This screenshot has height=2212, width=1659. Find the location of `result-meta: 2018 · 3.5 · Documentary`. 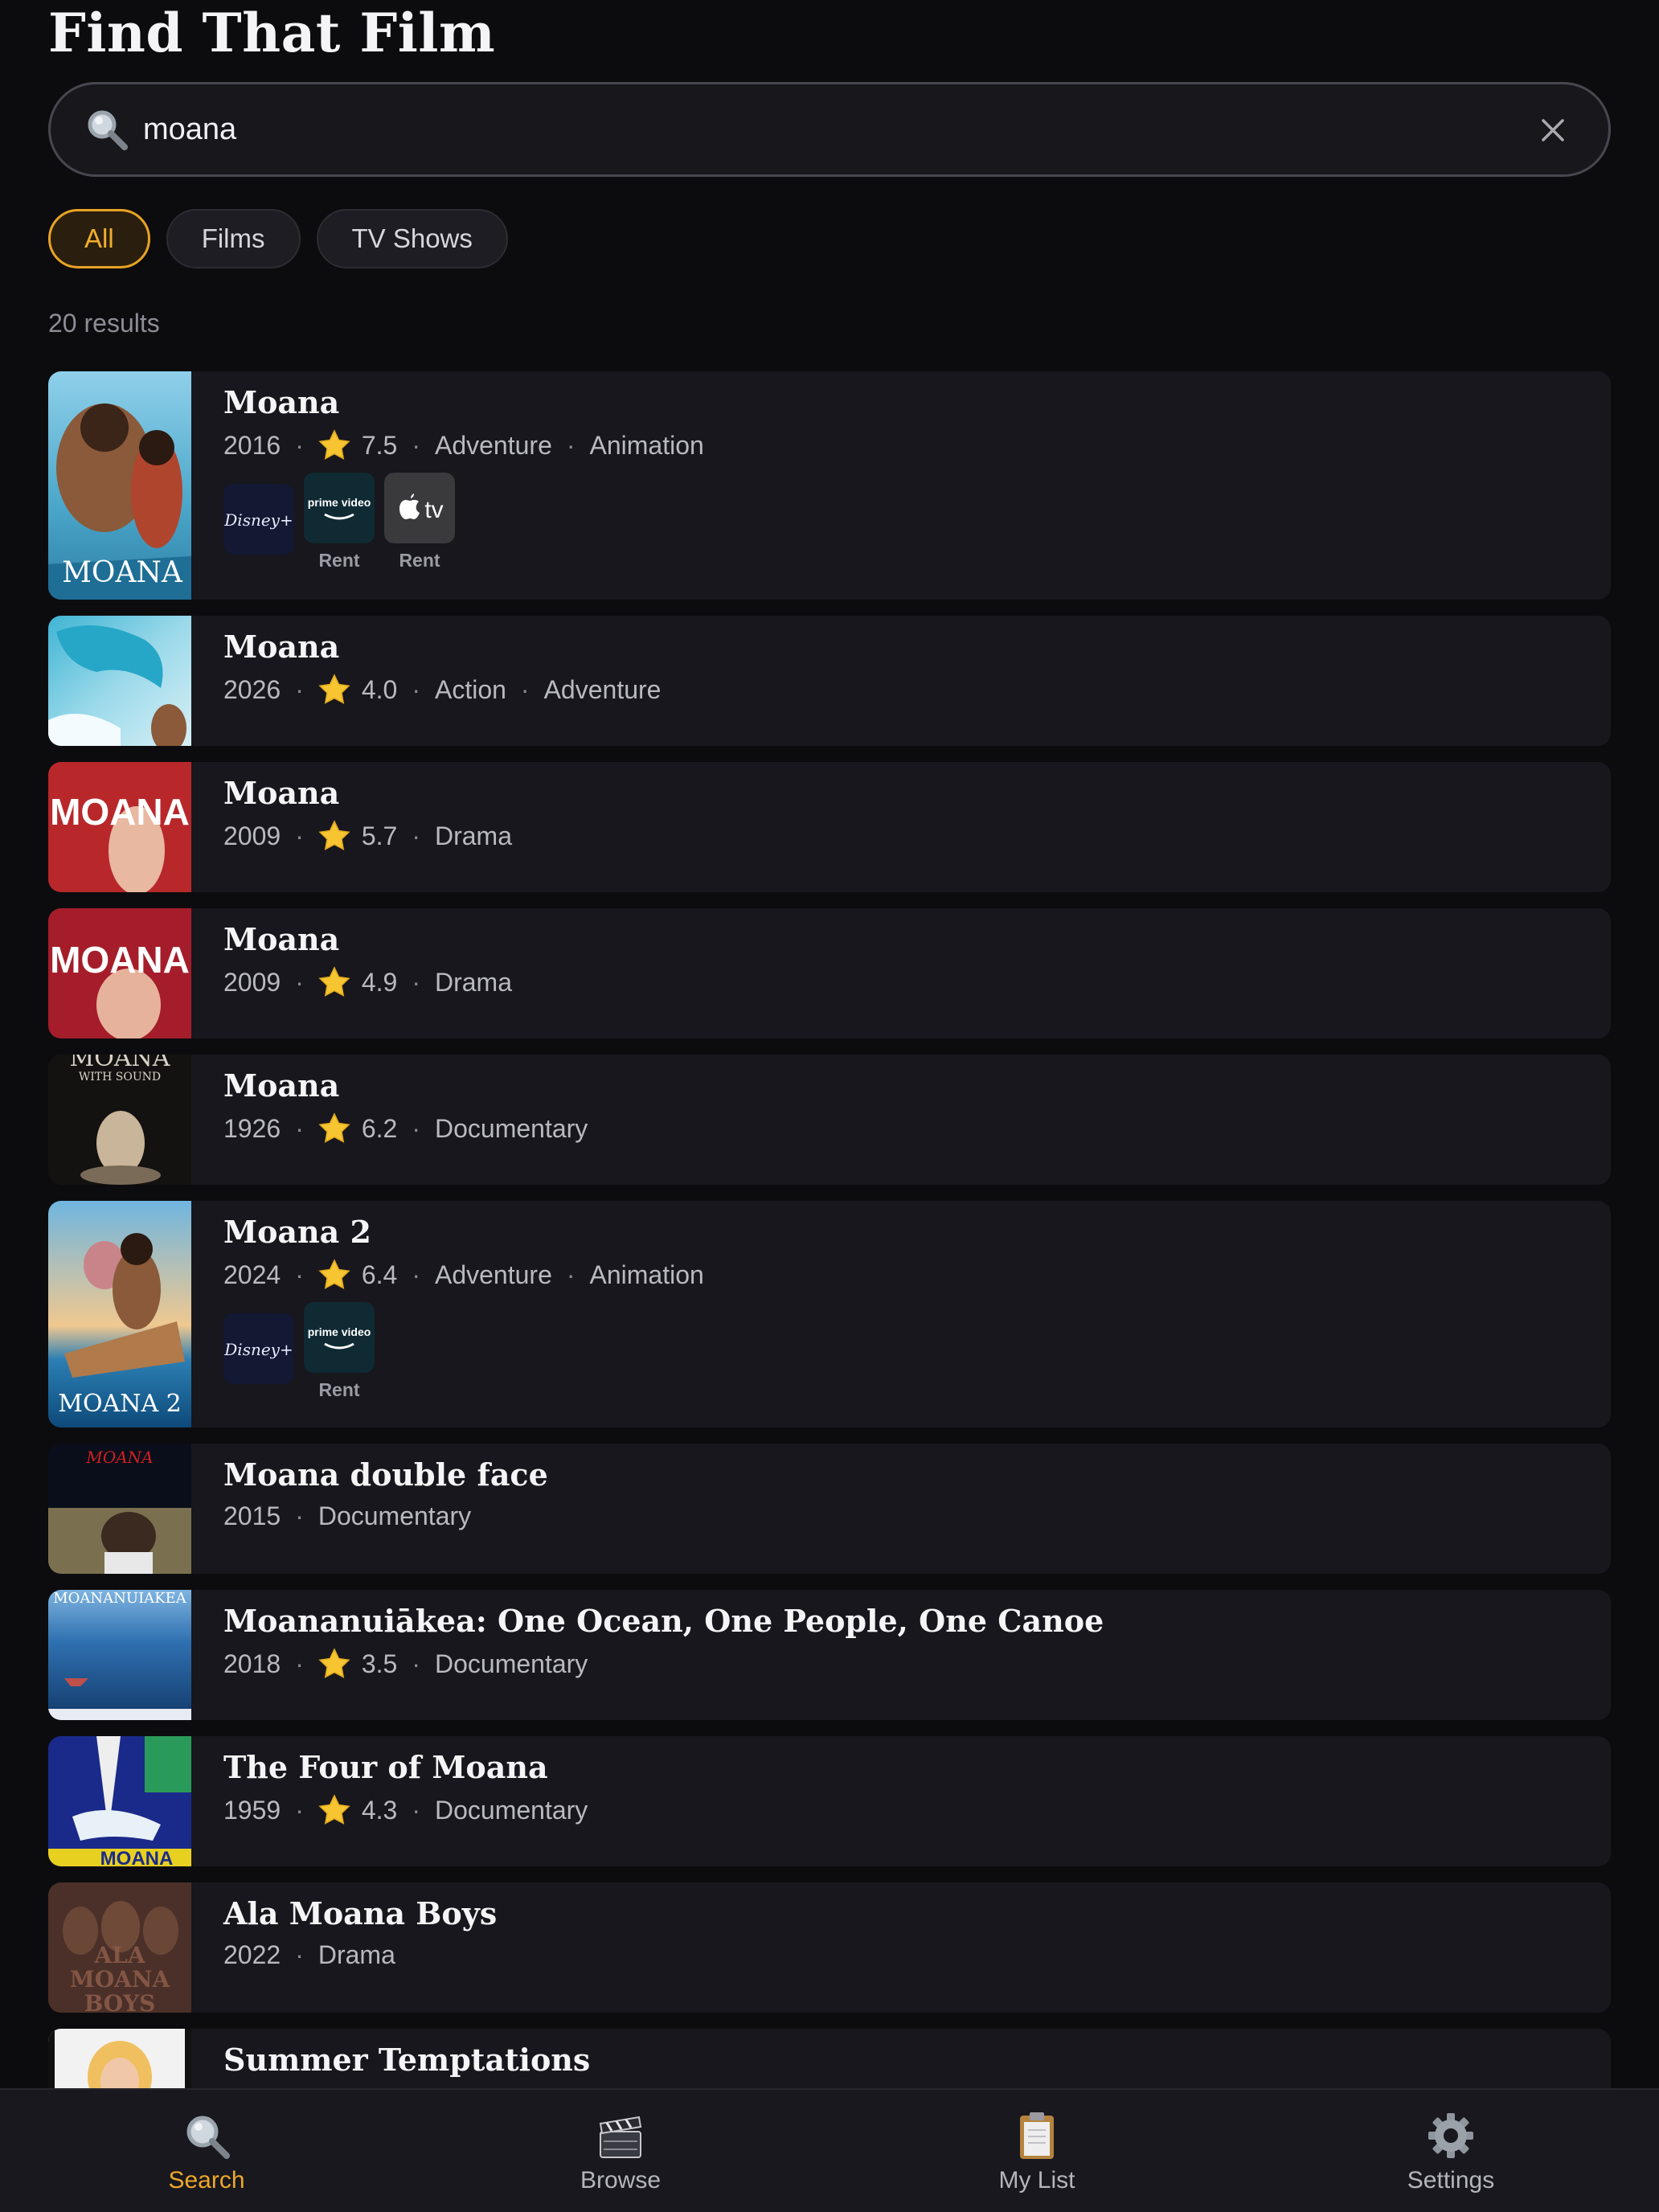

result-meta: 2018 · 3.5 · Documentary is located at coordinates (405, 1664).